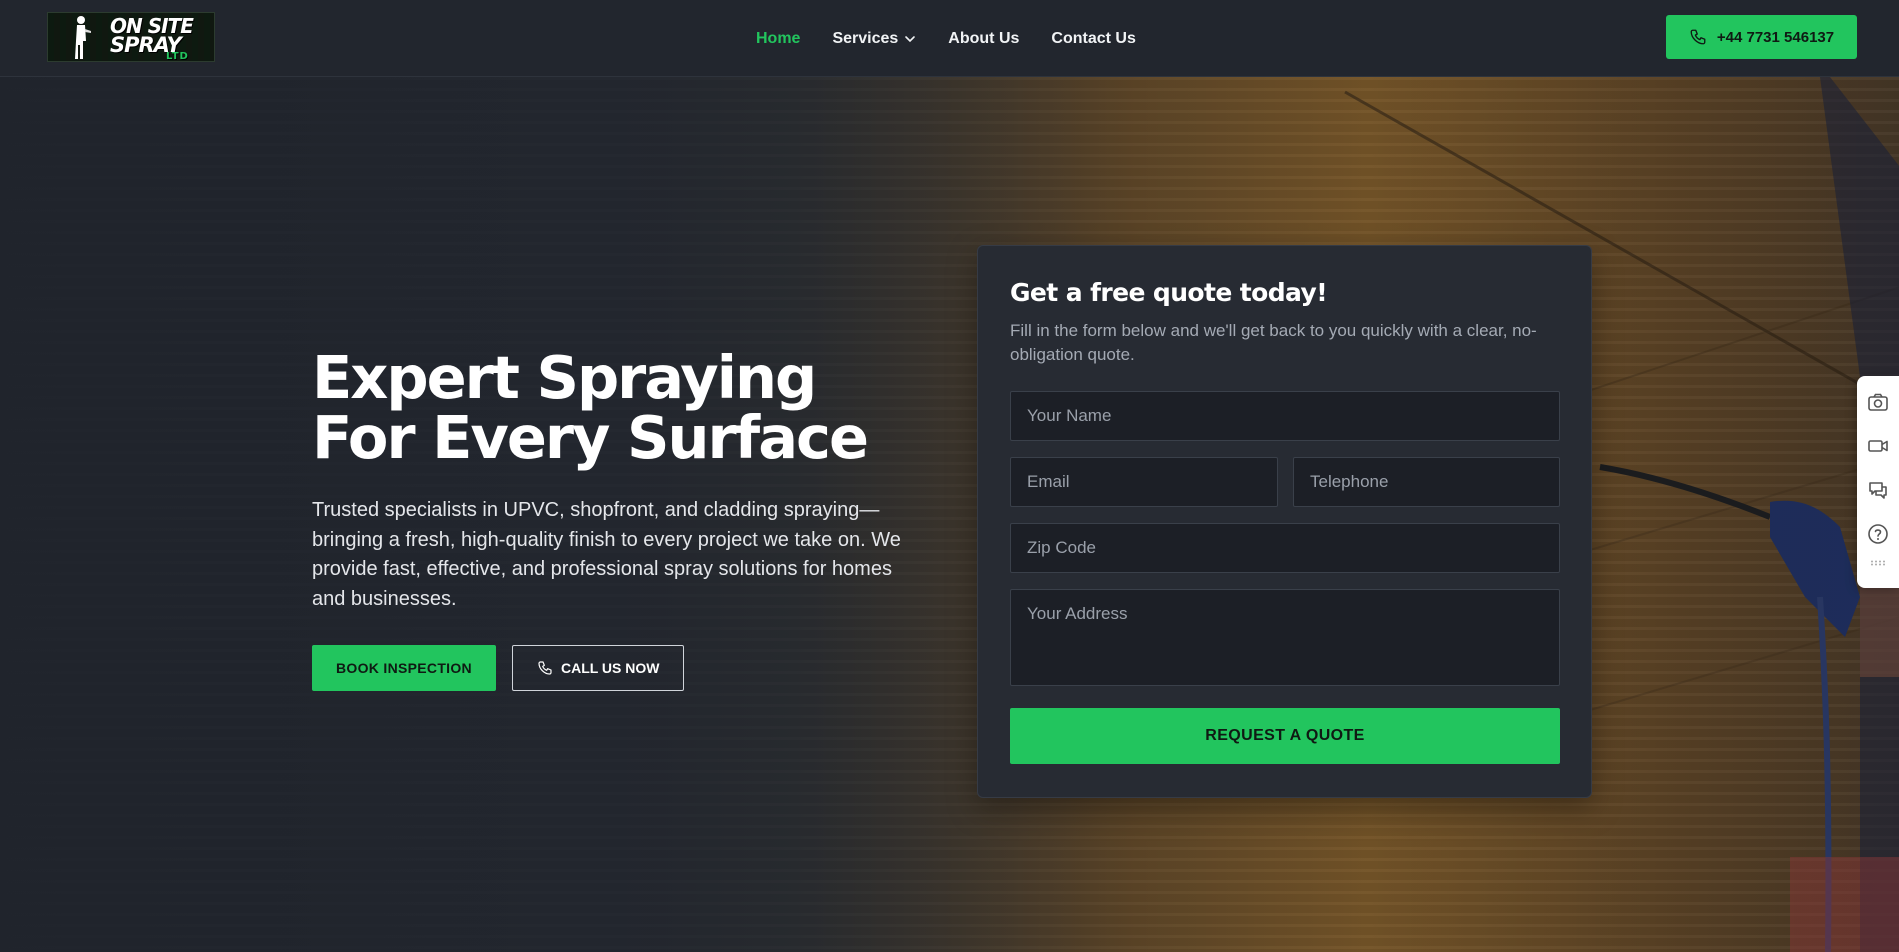 The height and width of the screenshot is (952, 1899). Describe the element at coordinates (1878, 446) in the screenshot. I see `video-icon` at that location.